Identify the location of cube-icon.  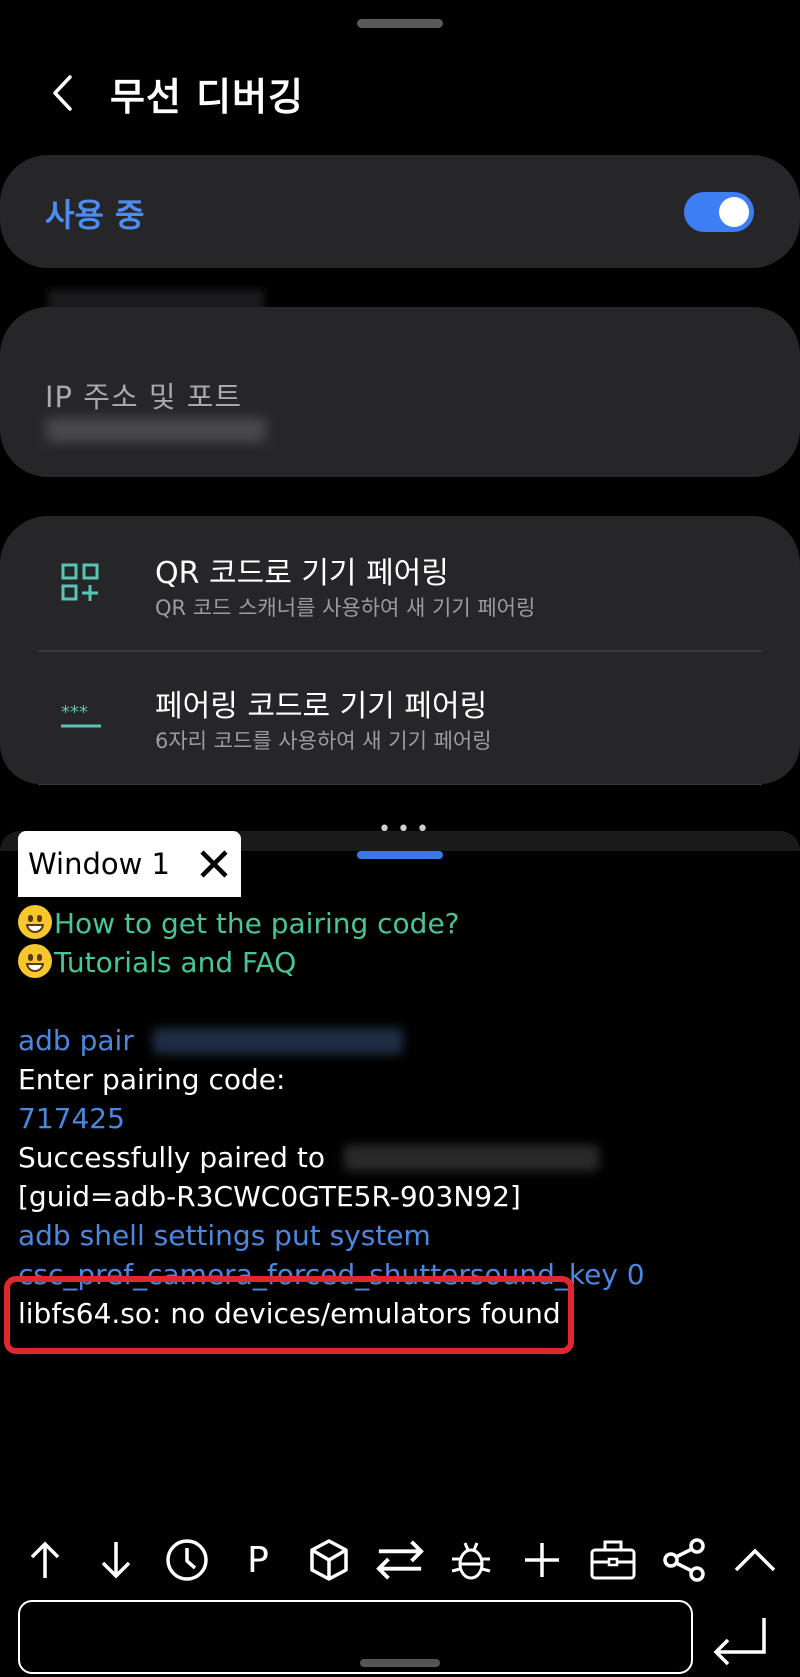
(329, 1560).